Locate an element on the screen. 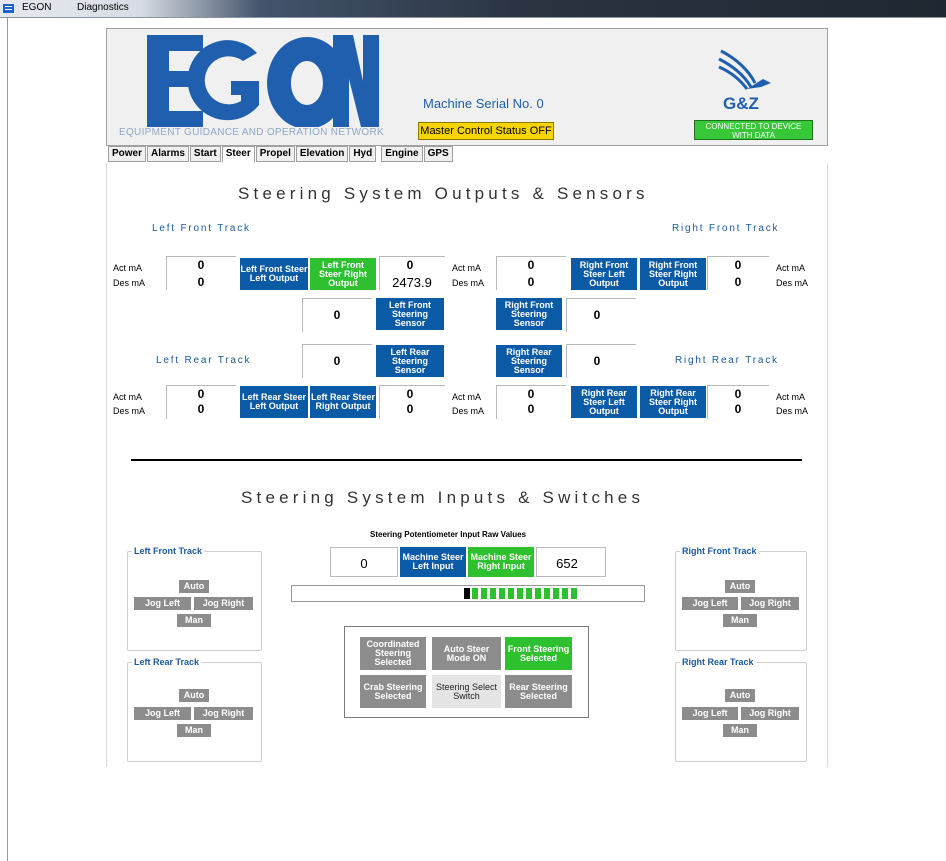 The height and width of the screenshot is (861, 946). lr-left-act-value: 0 is located at coordinates (201, 394).